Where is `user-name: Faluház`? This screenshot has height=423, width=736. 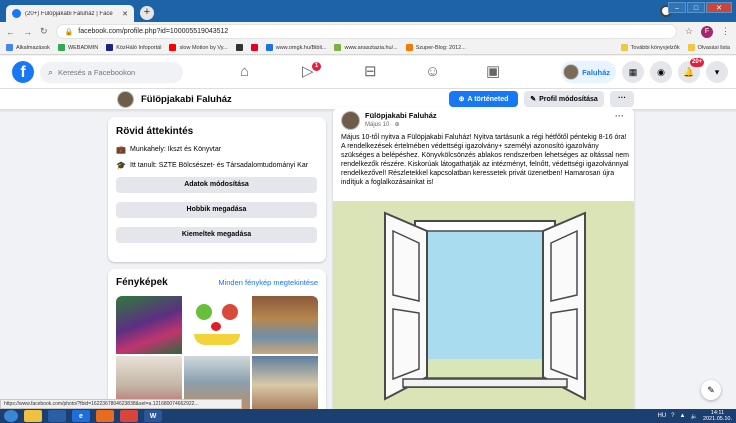
user-name: Faluház is located at coordinates (596, 72).